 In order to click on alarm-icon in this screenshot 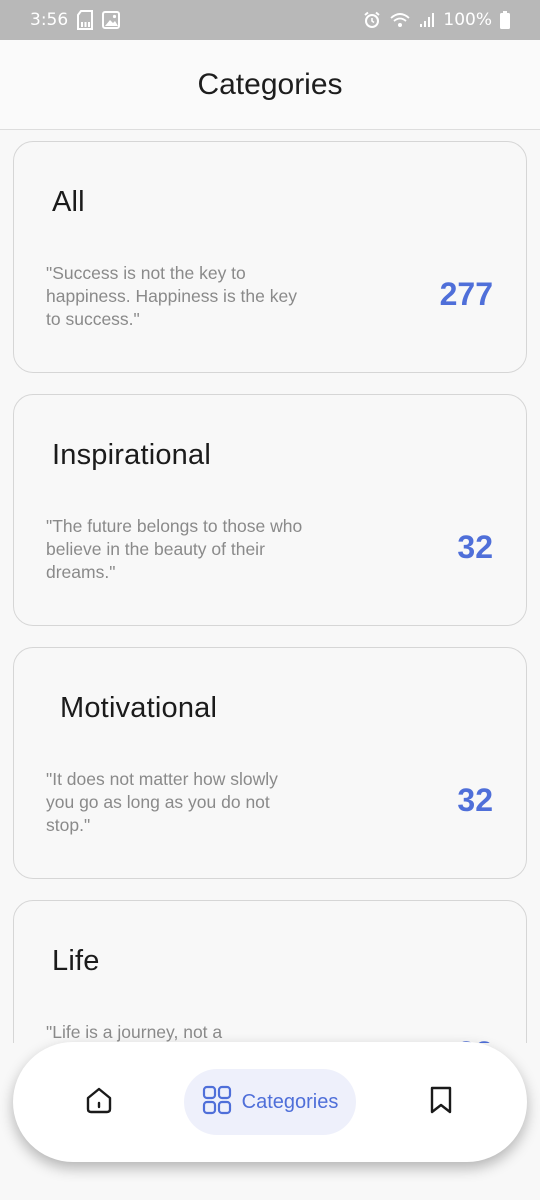, I will do `click(372, 20)`.